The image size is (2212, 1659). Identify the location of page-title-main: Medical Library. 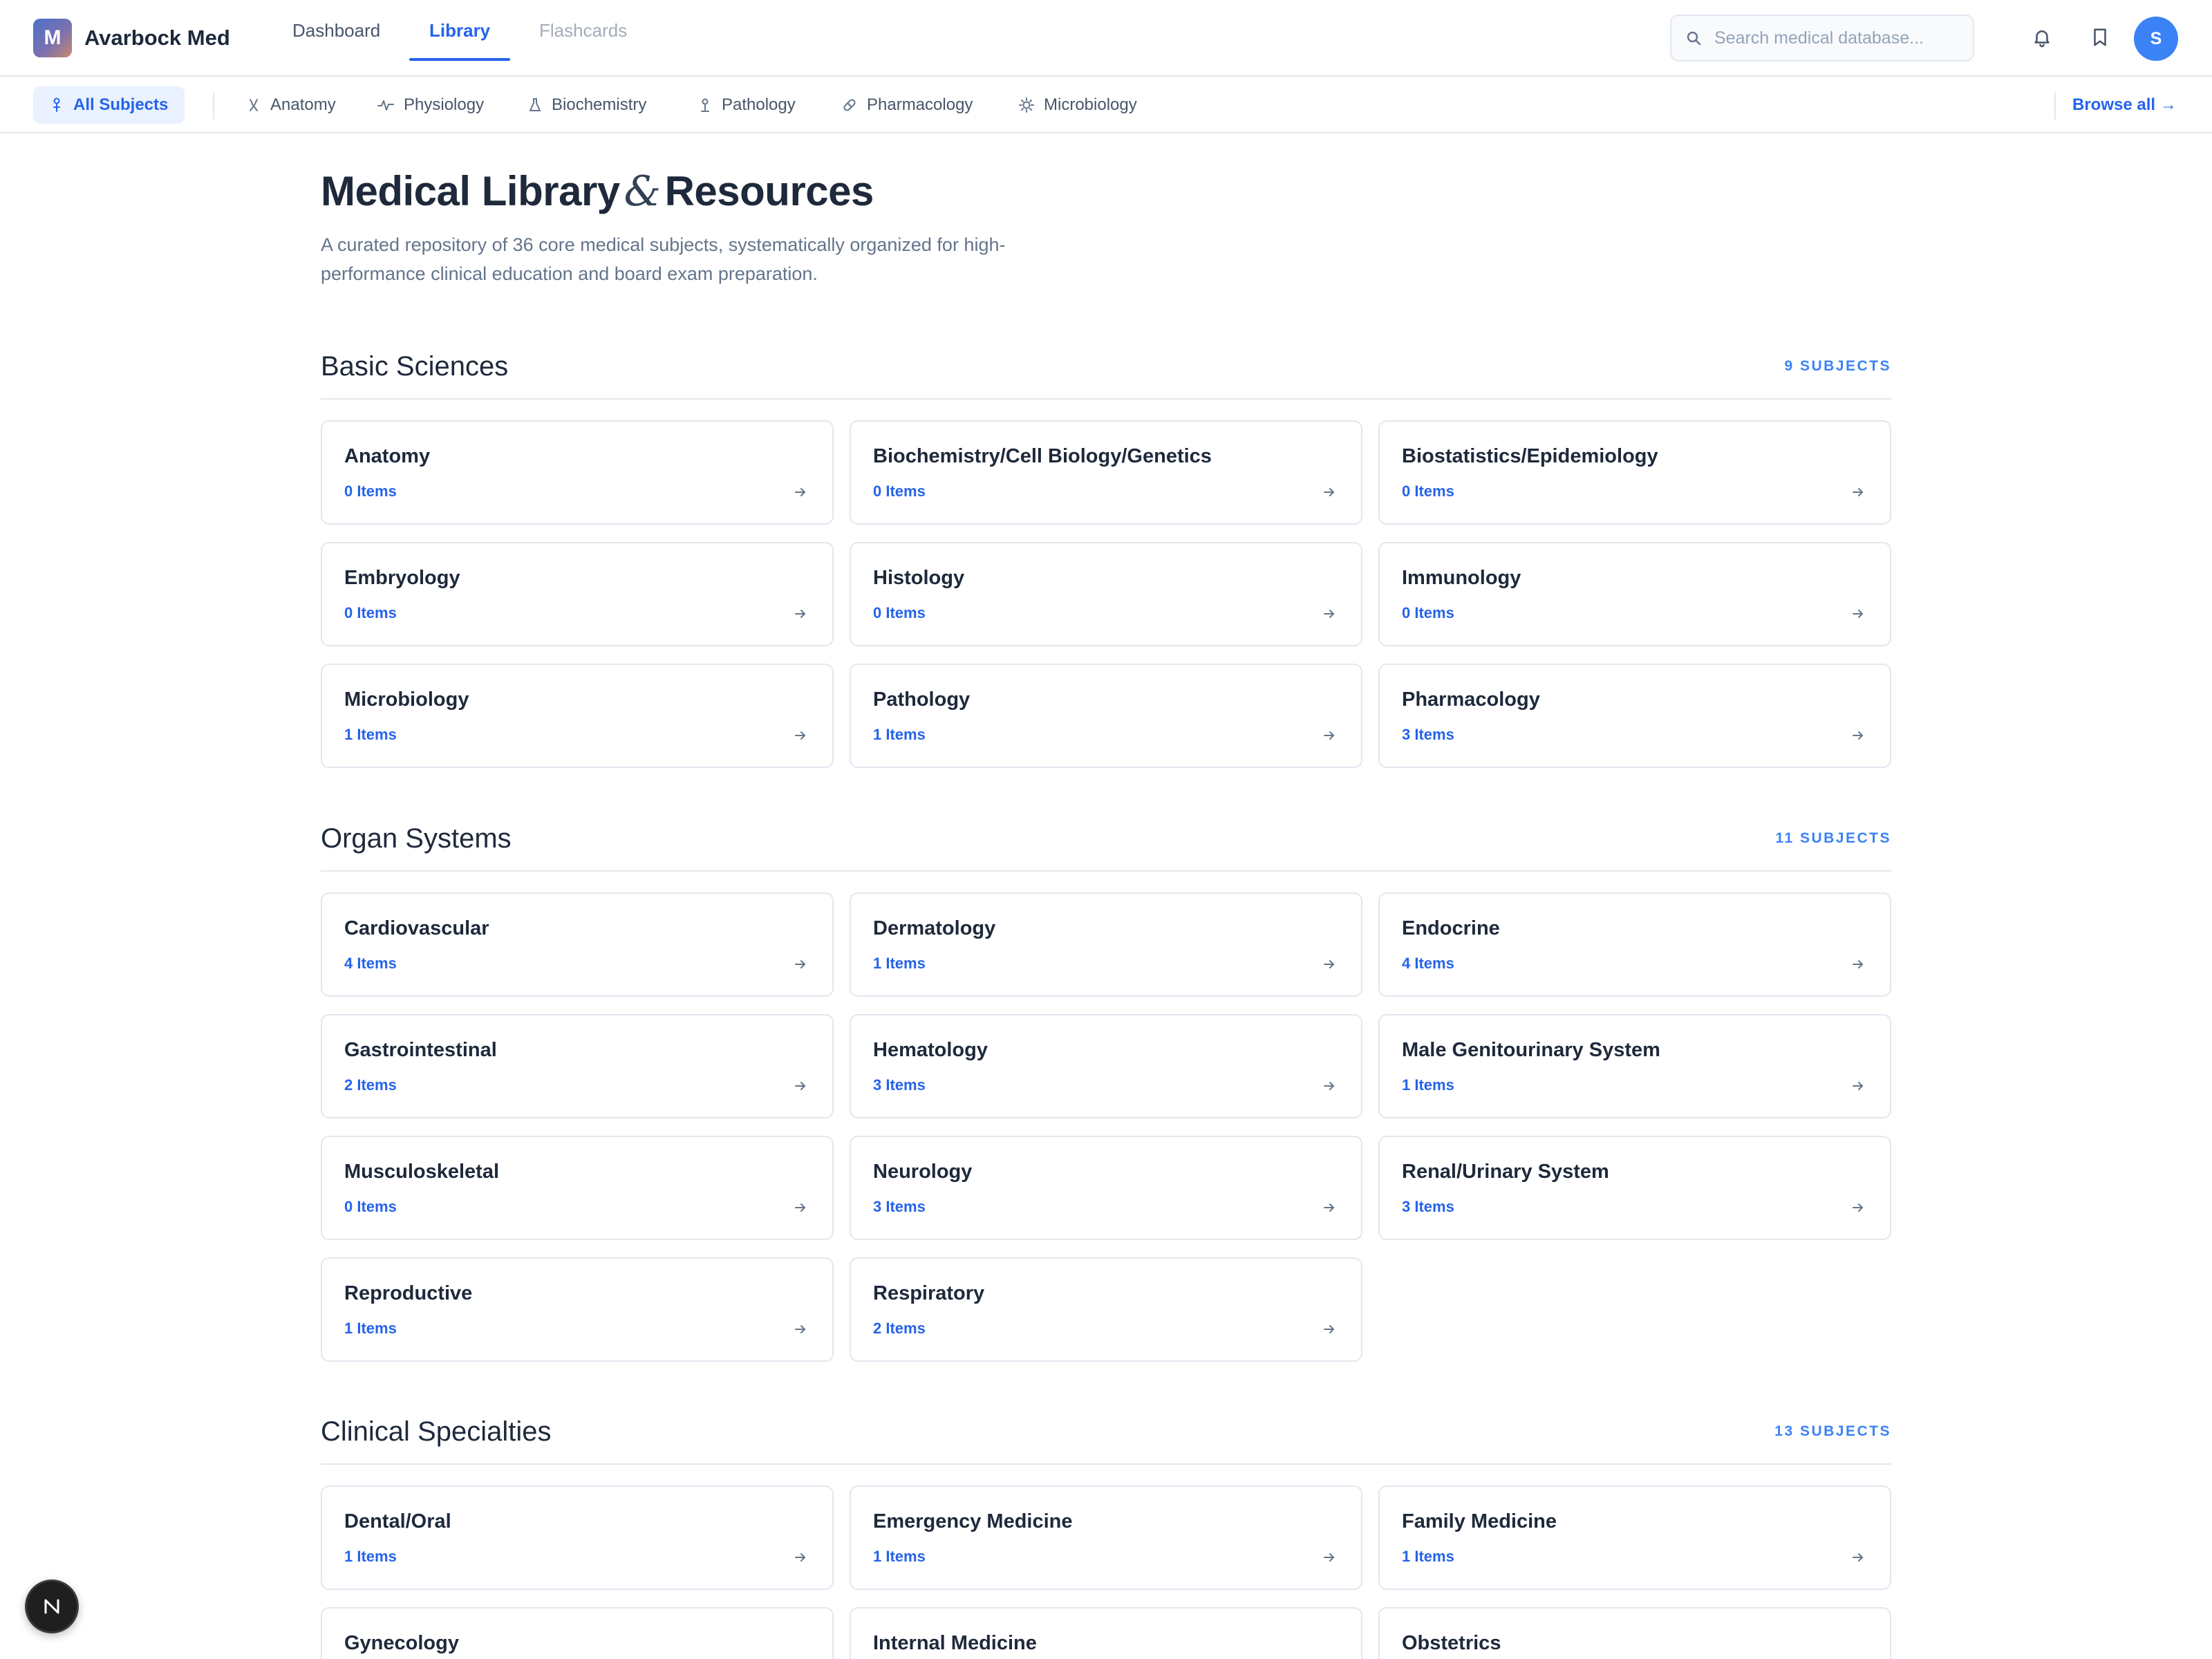
(470, 191).